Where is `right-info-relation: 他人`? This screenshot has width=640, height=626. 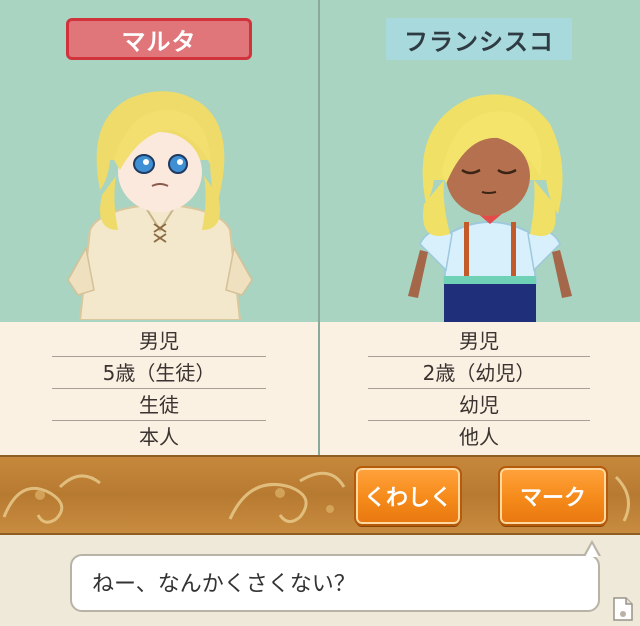 right-info-relation: 他人 is located at coordinates (479, 437).